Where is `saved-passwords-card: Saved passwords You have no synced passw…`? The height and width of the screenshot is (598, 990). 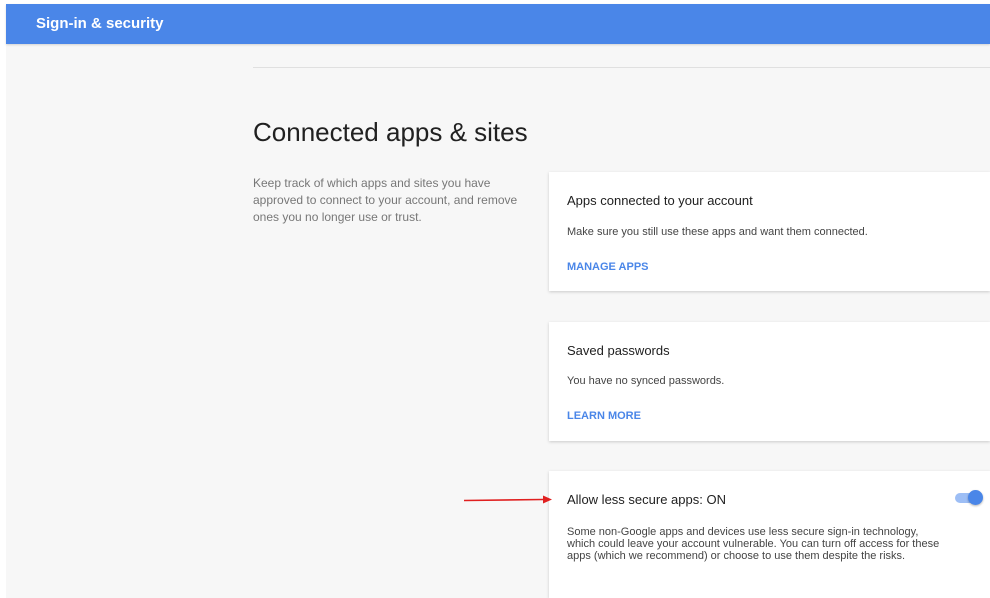 saved-passwords-card: Saved passwords You have no synced passw… is located at coordinates (769, 381).